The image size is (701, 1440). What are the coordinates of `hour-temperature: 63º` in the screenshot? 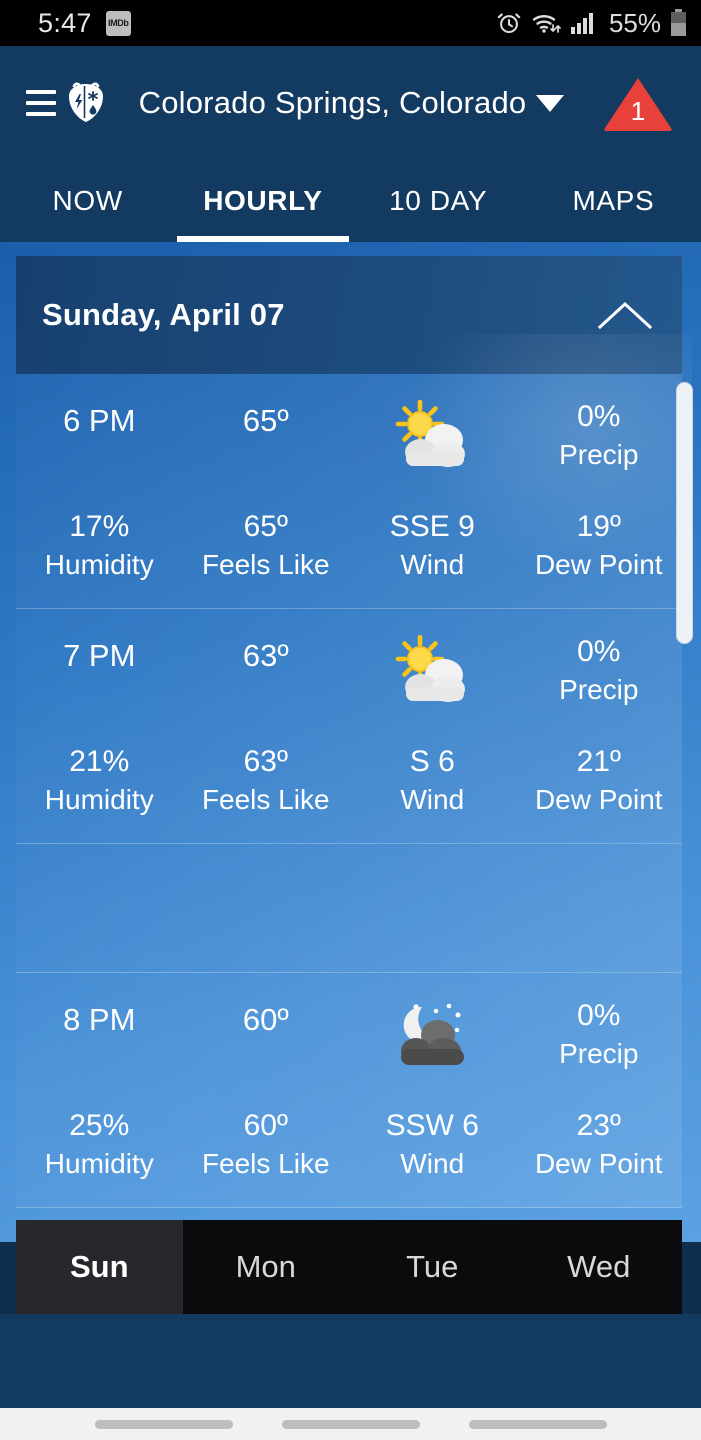 It's located at (265, 655).